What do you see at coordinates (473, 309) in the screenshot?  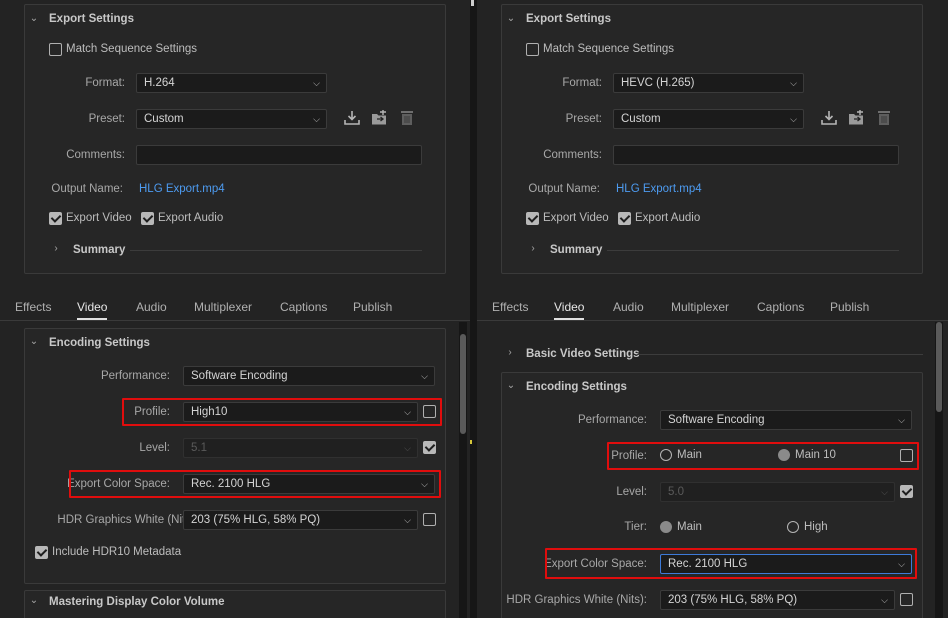 I see `pane-divider` at bounding box center [473, 309].